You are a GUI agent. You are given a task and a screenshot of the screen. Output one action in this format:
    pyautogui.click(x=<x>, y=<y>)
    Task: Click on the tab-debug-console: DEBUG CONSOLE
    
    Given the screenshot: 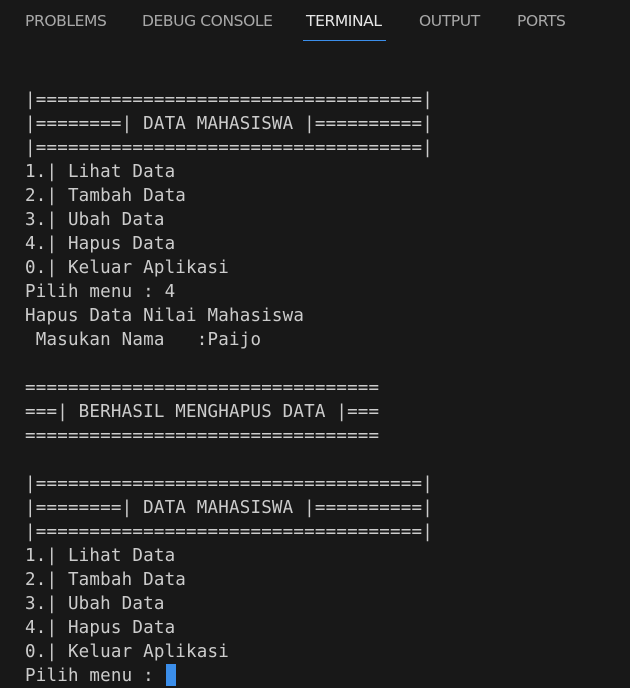 What is the action you would take?
    pyautogui.click(x=207, y=21)
    